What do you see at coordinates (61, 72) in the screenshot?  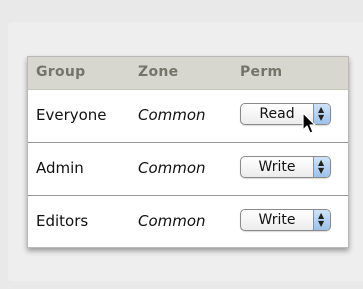 I see `column-header-group: Group` at bounding box center [61, 72].